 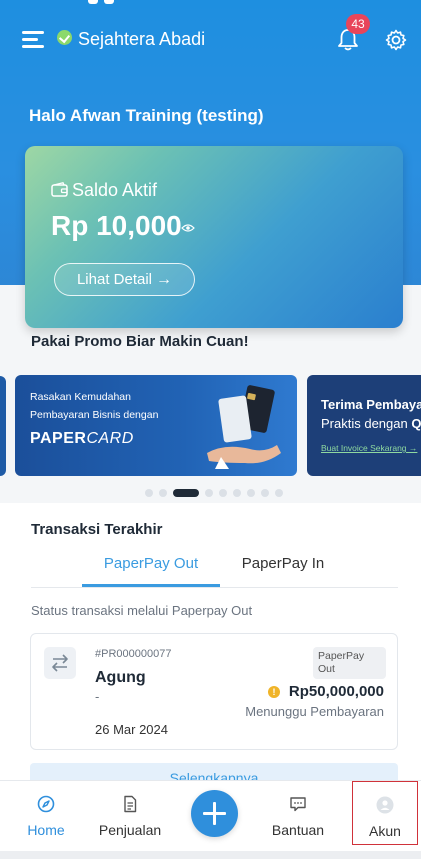 What do you see at coordinates (371, 423) in the screenshot?
I see `banner-subtitle: Praktis dengan Q` at bounding box center [371, 423].